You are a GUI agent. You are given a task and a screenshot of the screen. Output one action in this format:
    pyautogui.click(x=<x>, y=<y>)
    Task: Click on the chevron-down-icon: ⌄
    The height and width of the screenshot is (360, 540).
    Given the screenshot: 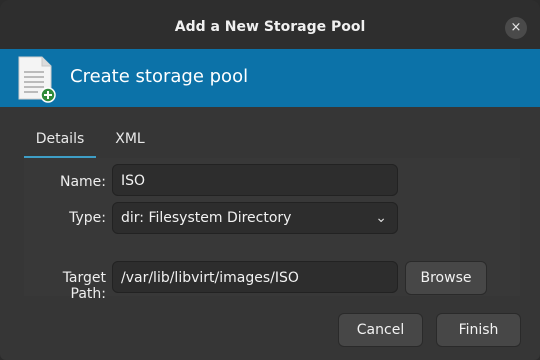 What is the action you would take?
    pyautogui.click(x=381, y=218)
    